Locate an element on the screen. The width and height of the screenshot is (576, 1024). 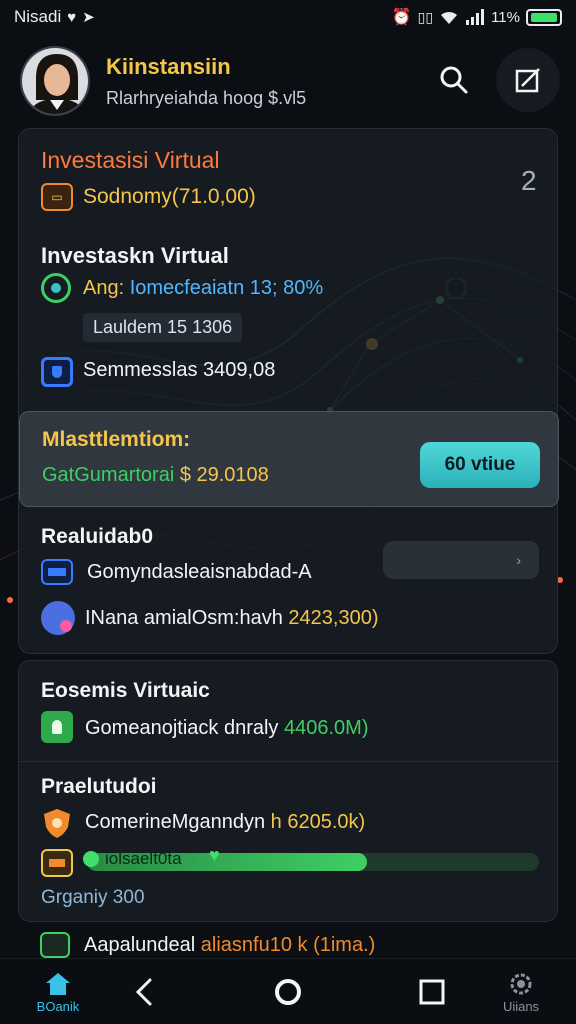
battery-icon is located at coordinates (544, 17).